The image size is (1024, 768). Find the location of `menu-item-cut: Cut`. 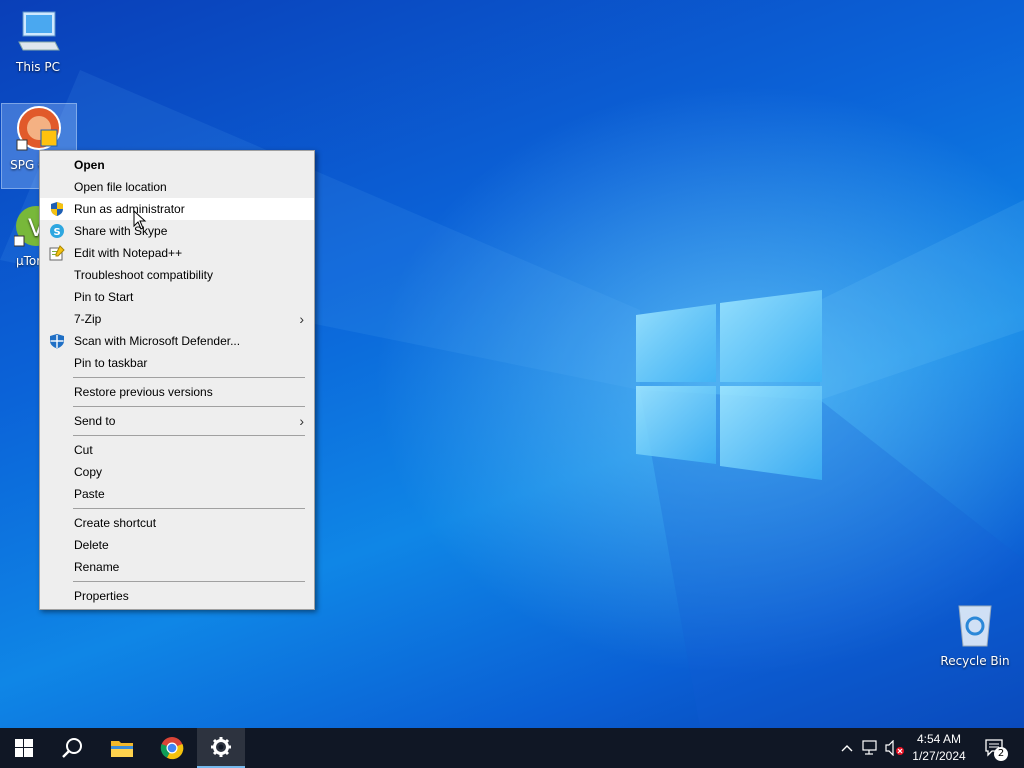

menu-item-cut: Cut is located at coordinates (177, 450).